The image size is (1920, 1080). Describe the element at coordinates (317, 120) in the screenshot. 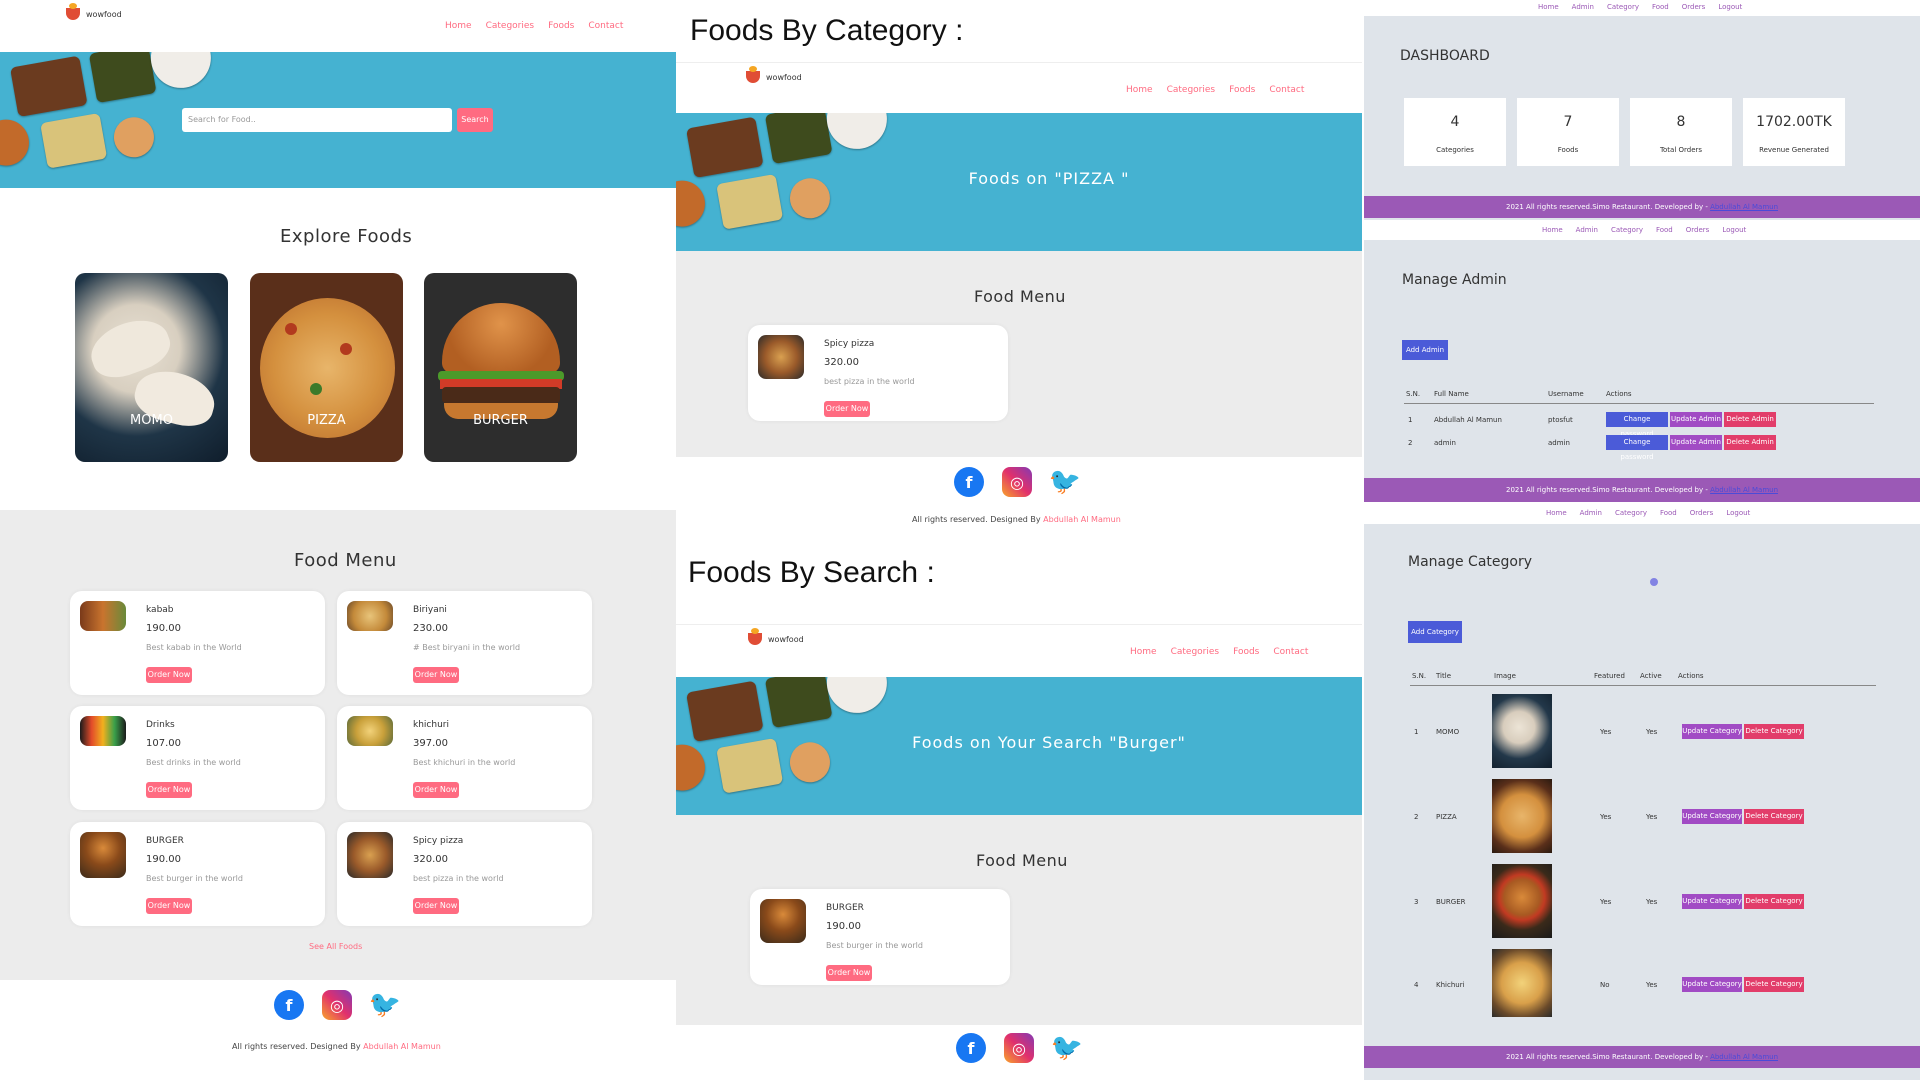

I see `search-input: Search for Food..` at that location.